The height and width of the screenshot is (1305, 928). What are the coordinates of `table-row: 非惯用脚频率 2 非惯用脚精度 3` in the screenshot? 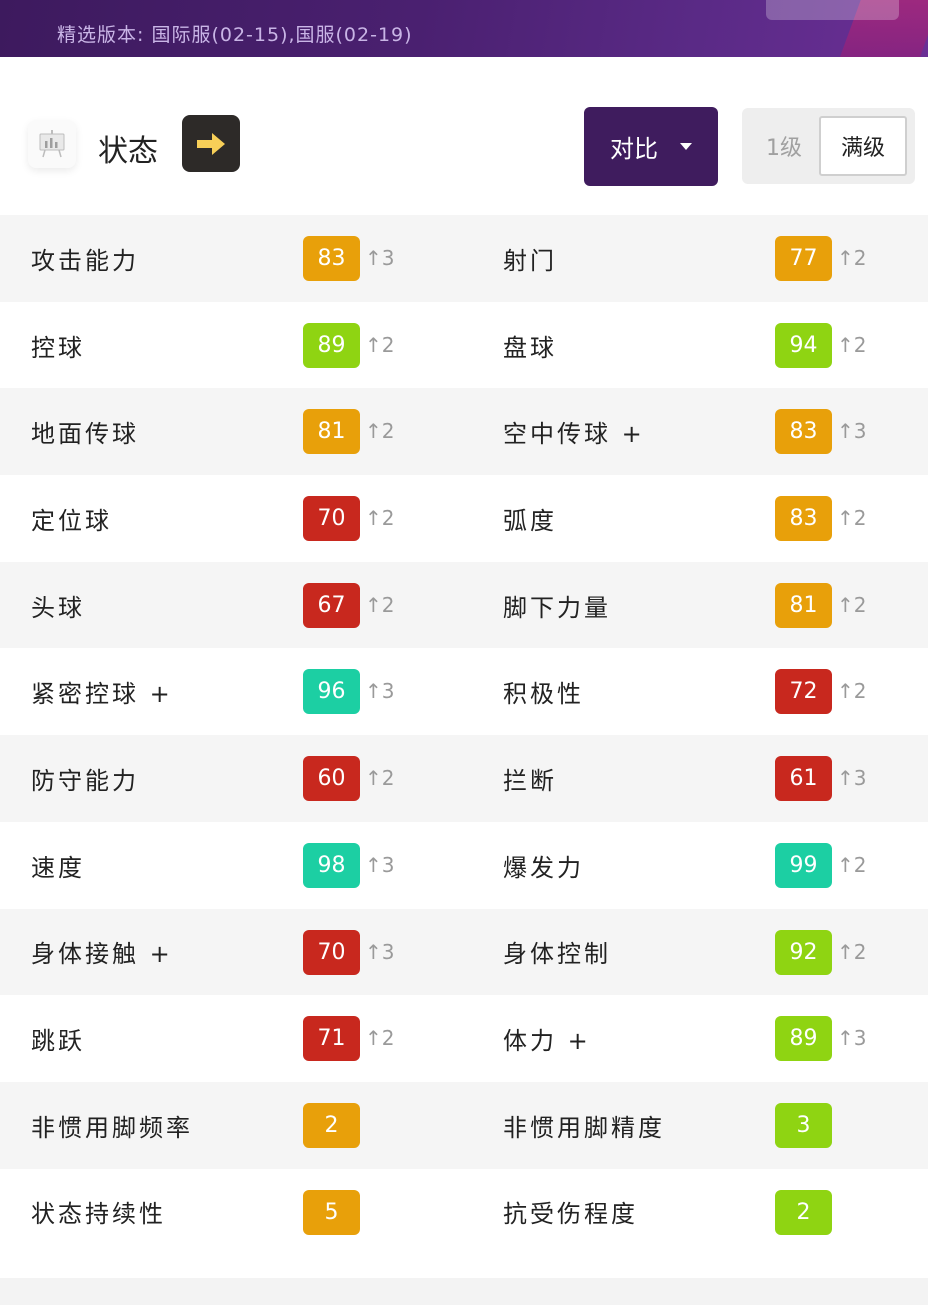 It's located at (464, 1125).